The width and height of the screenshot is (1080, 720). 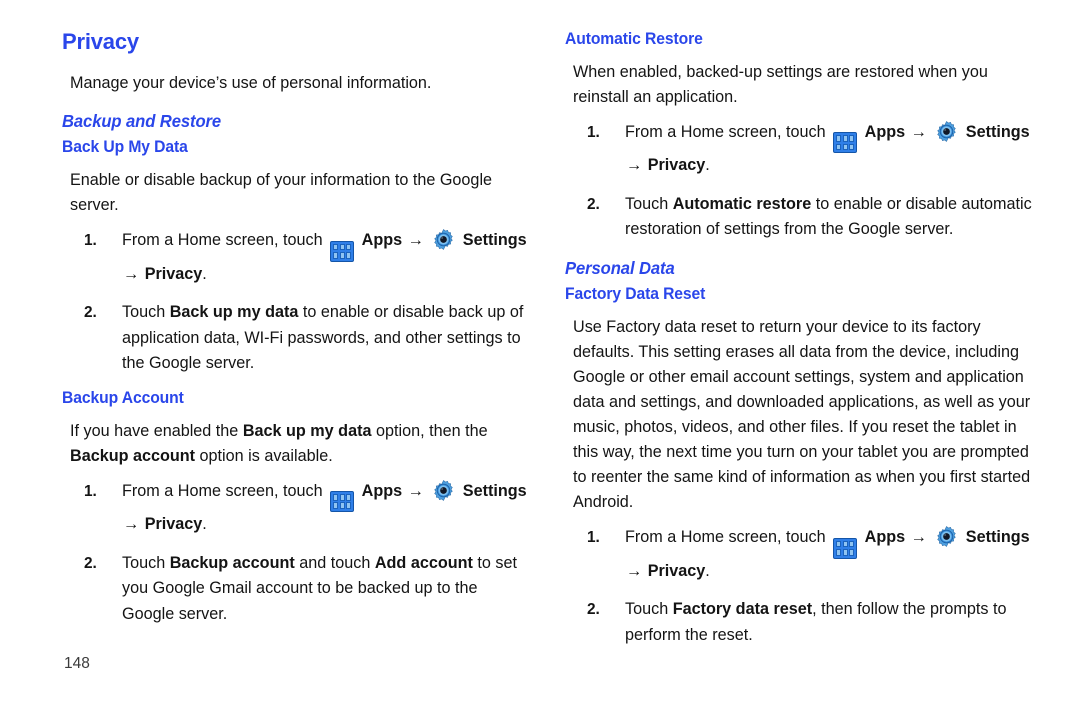 What do you see at coordinates (77, 663) in the screenshot?
I see `page-number: 148` at bounding box center [77, 663].